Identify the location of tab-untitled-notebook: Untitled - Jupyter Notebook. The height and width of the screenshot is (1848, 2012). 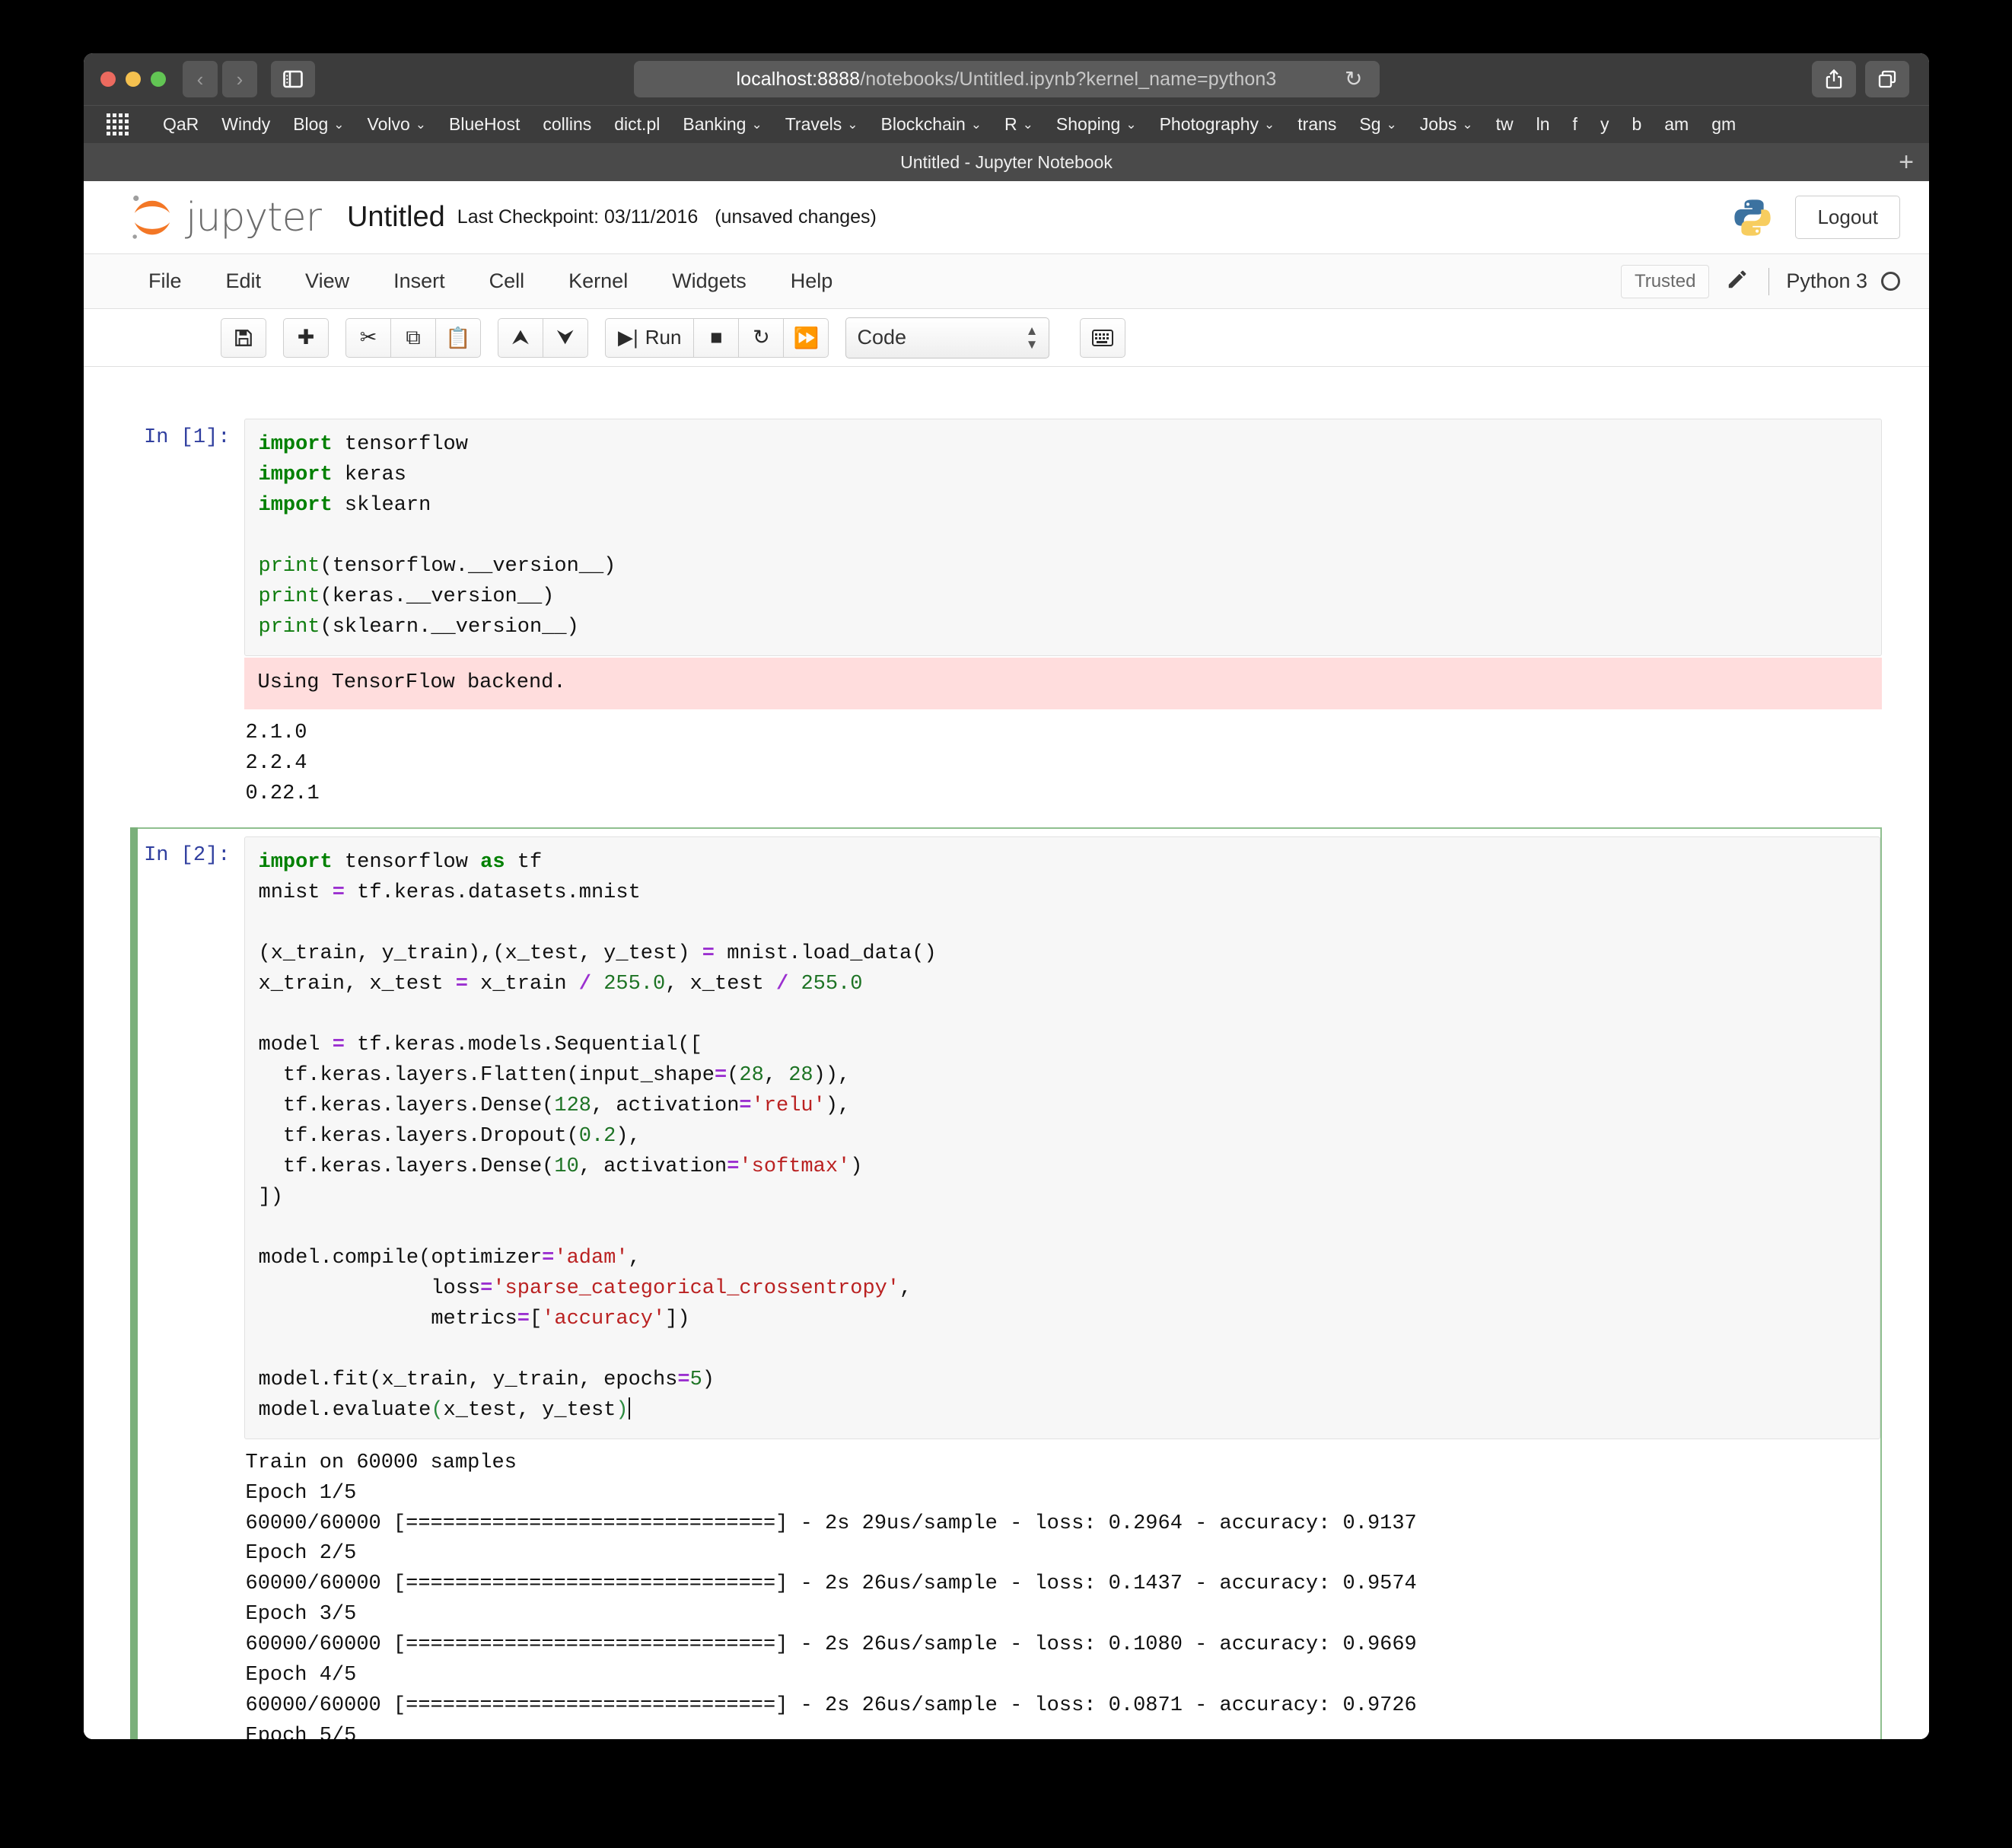
(1006, 162).